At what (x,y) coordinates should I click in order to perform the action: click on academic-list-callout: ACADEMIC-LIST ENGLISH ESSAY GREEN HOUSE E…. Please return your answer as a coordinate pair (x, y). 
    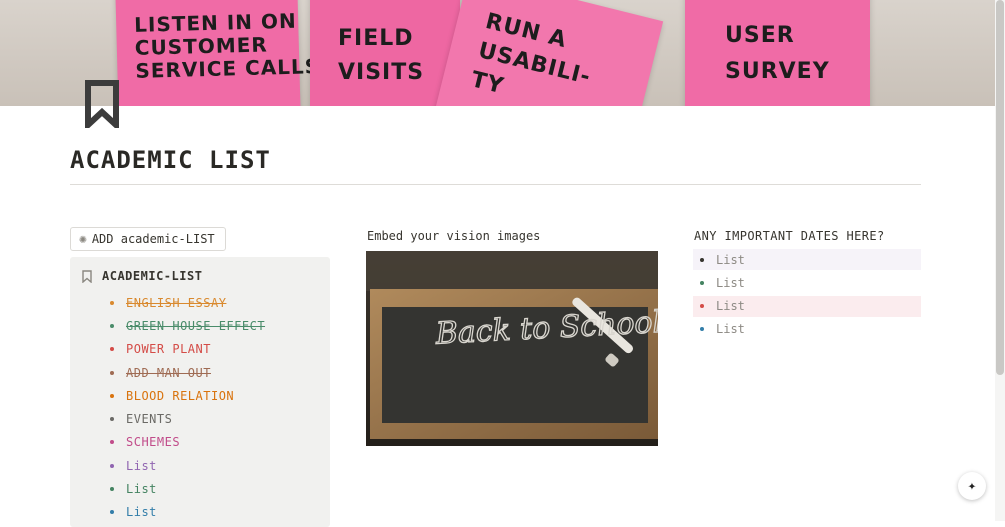
    Looking at the image, I should click on (200, 392).